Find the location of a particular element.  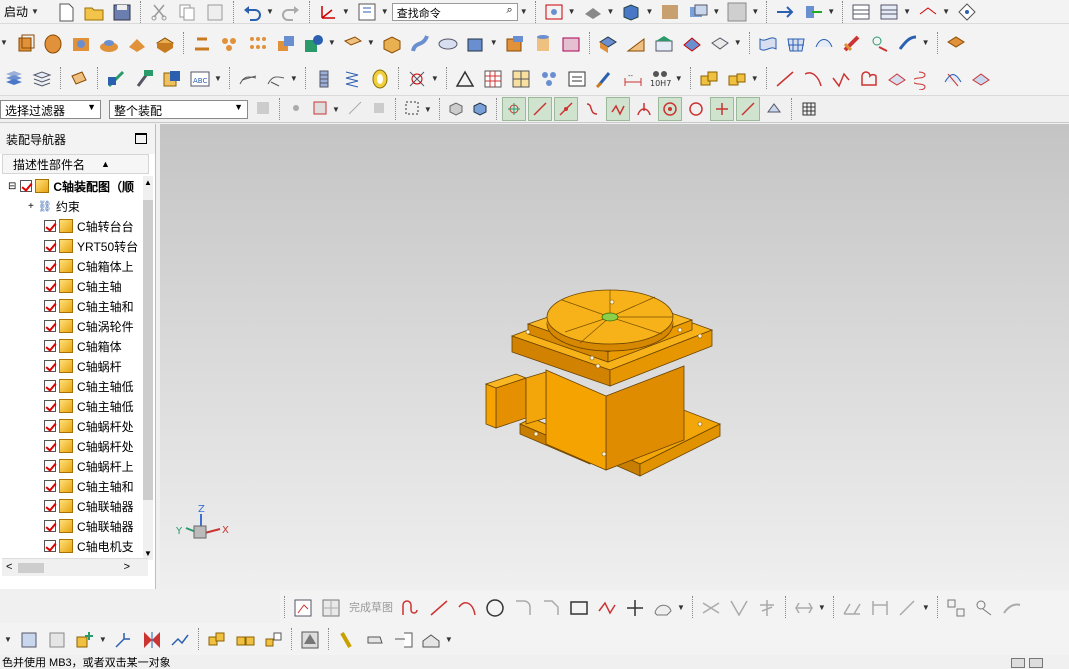

list-item: C轴主轴低 is located at coordinates (75, 386).